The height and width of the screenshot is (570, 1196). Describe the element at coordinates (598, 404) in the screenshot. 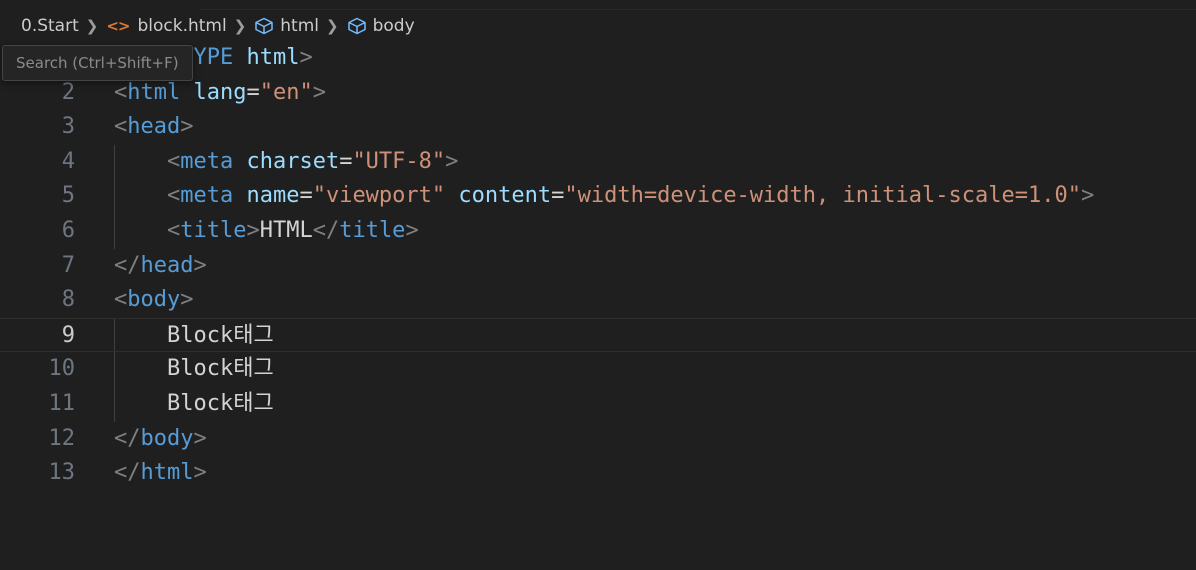

I see `code-line: 11 Block태그` at that location.